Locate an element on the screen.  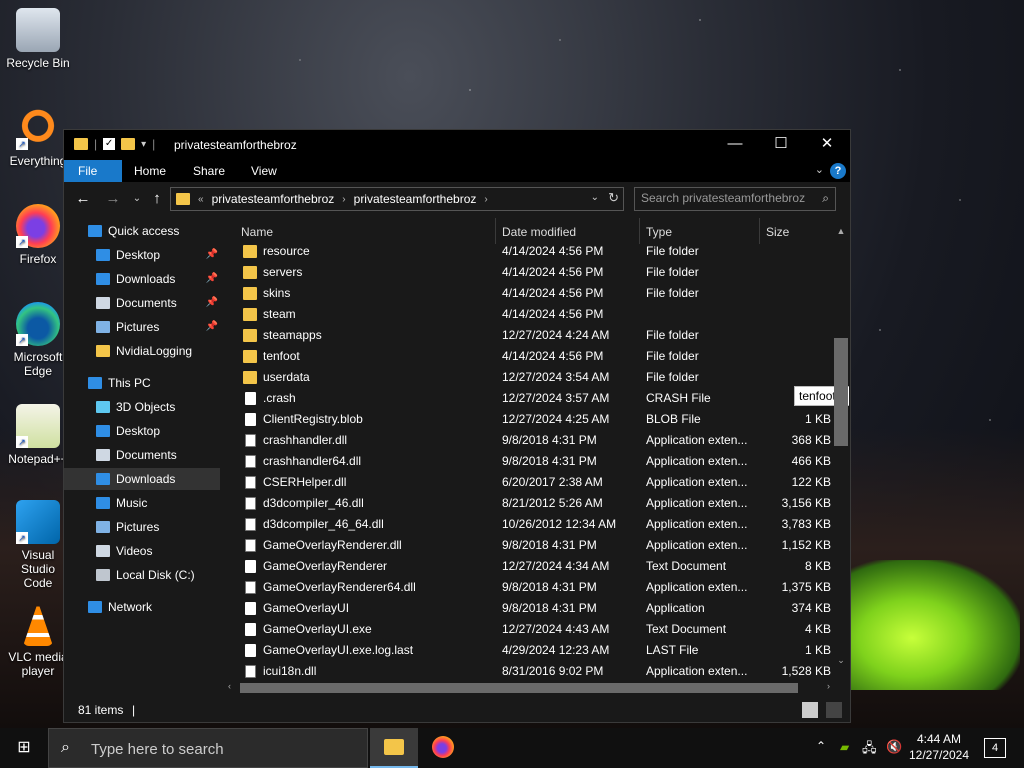
file-row: .crash12/27/2024 3:57 AMCRASH File0 KB is located at coordinates (526, 398).